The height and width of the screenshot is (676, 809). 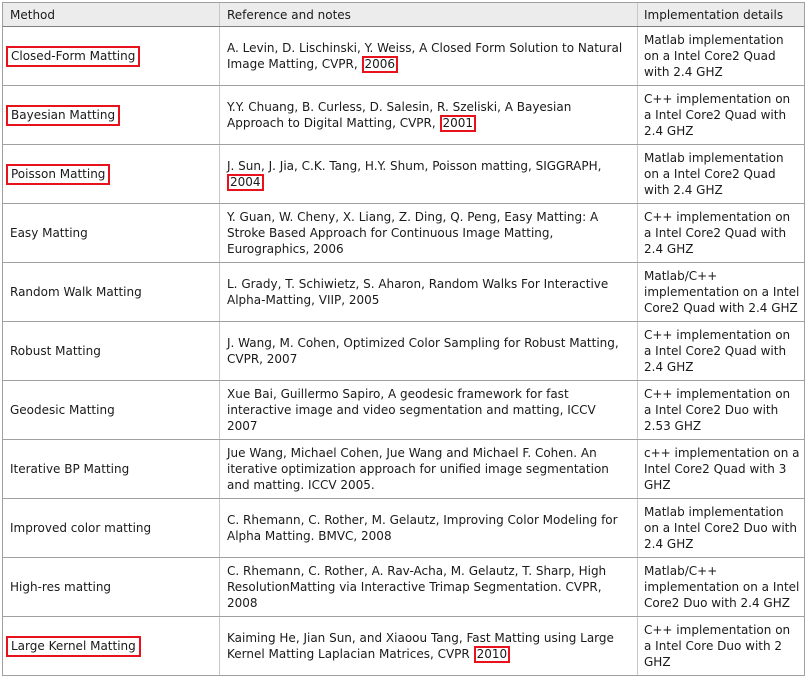 What do you see at coordinates (380, 64) in the screenshot?
I see `reference-year: 2006` at bounding box center [380, 64].